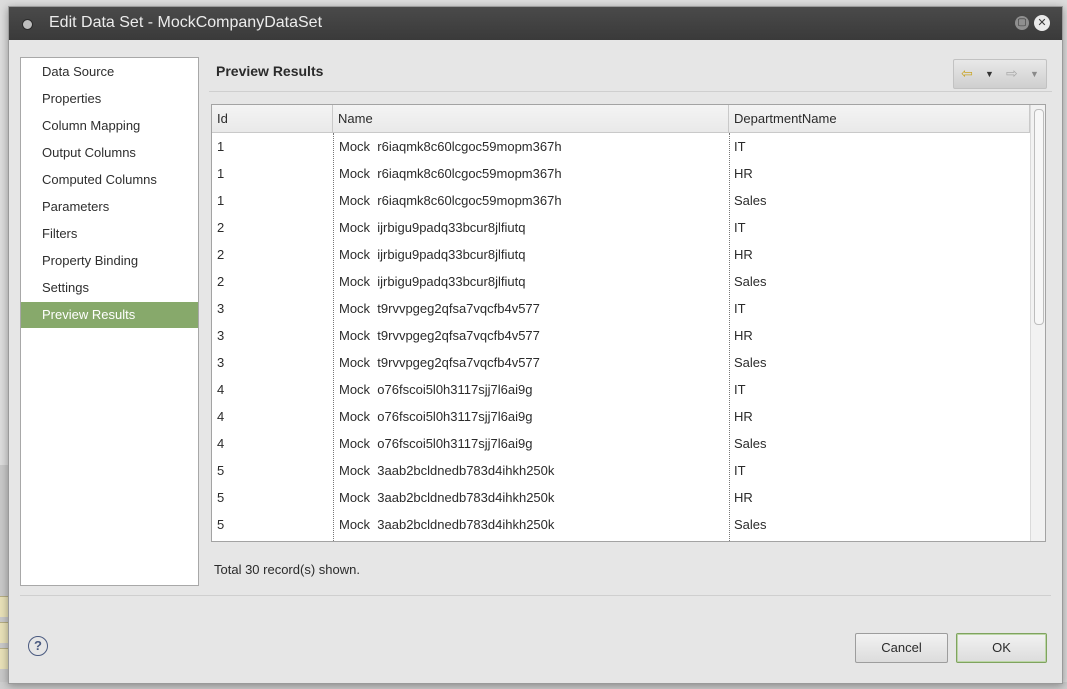 This screenshot has height=689, width=1067. I want to click on table-header: Id Name DepartmentName, so click(621, 119).